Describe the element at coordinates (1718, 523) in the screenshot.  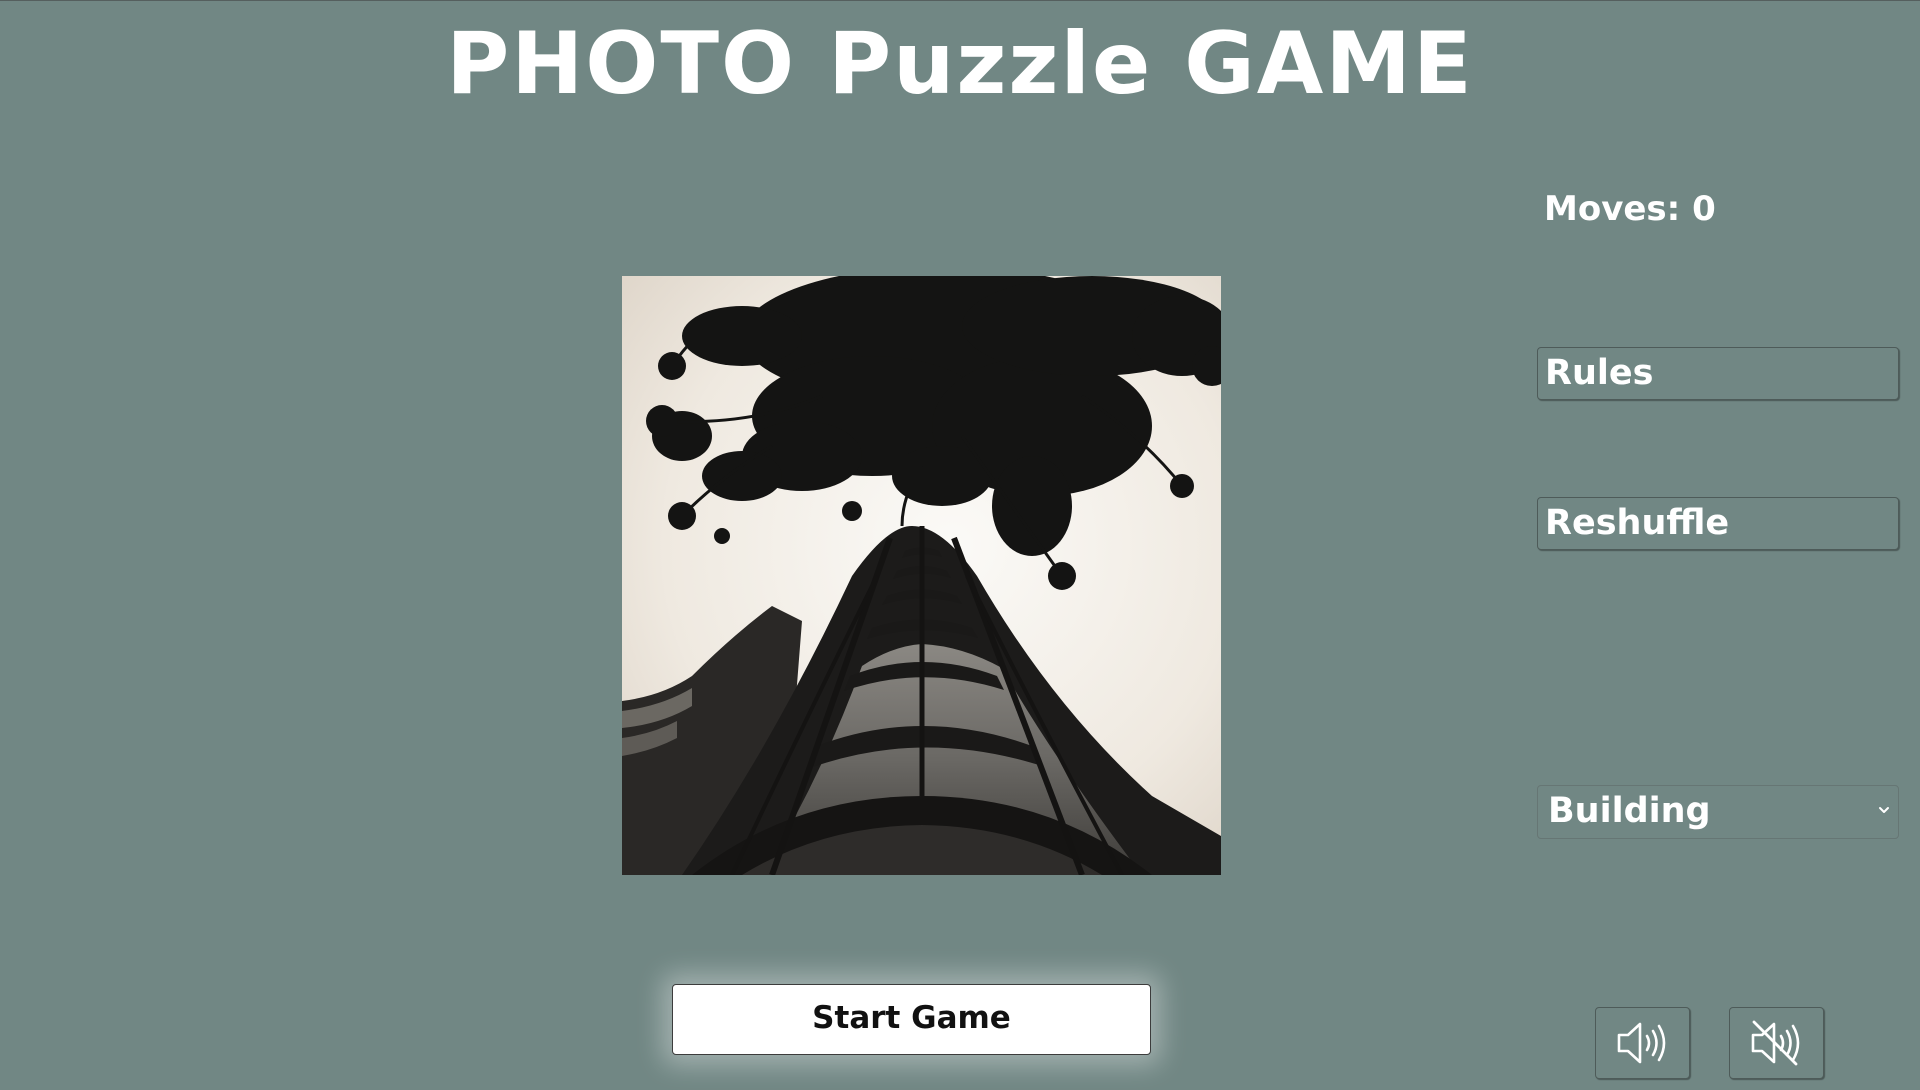
I see `reshuffle-button: Reshuffle` at that location.